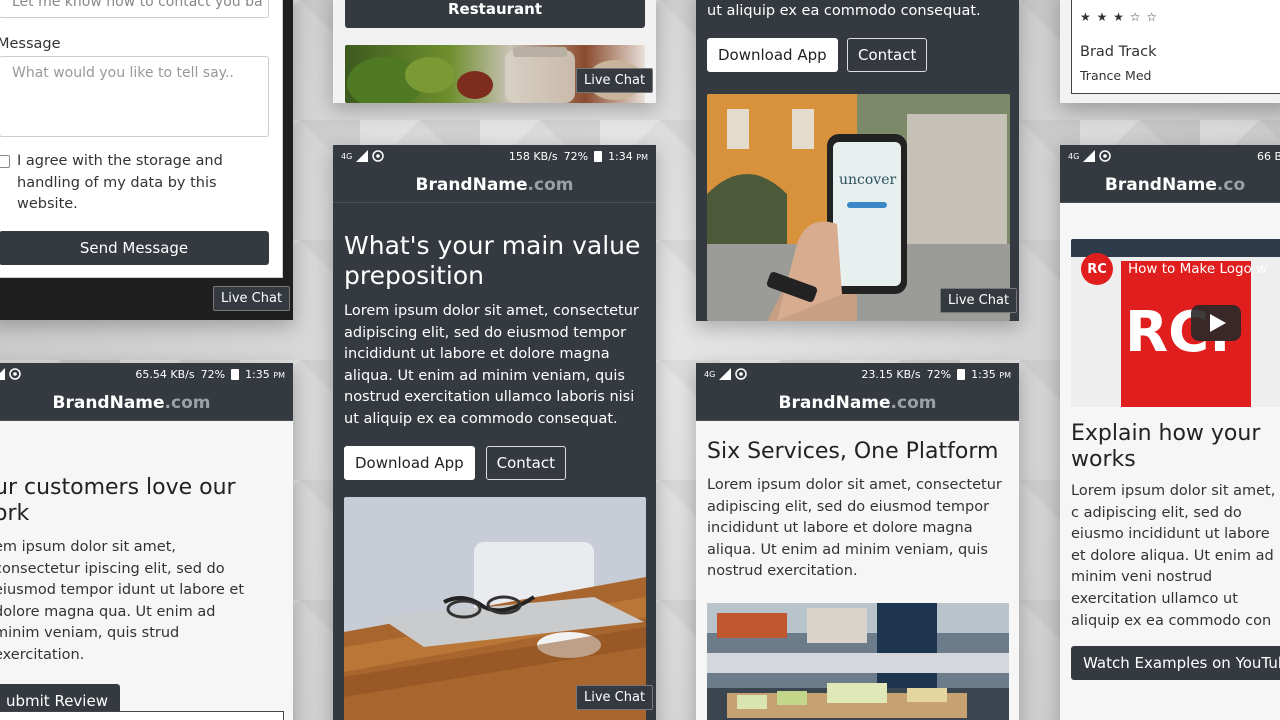 This screenshot has height=720, width=1280. Describe the element at coordinates (492, 260) in the screenshot. I see `hero-headline: What's your main value preposition` at that location.